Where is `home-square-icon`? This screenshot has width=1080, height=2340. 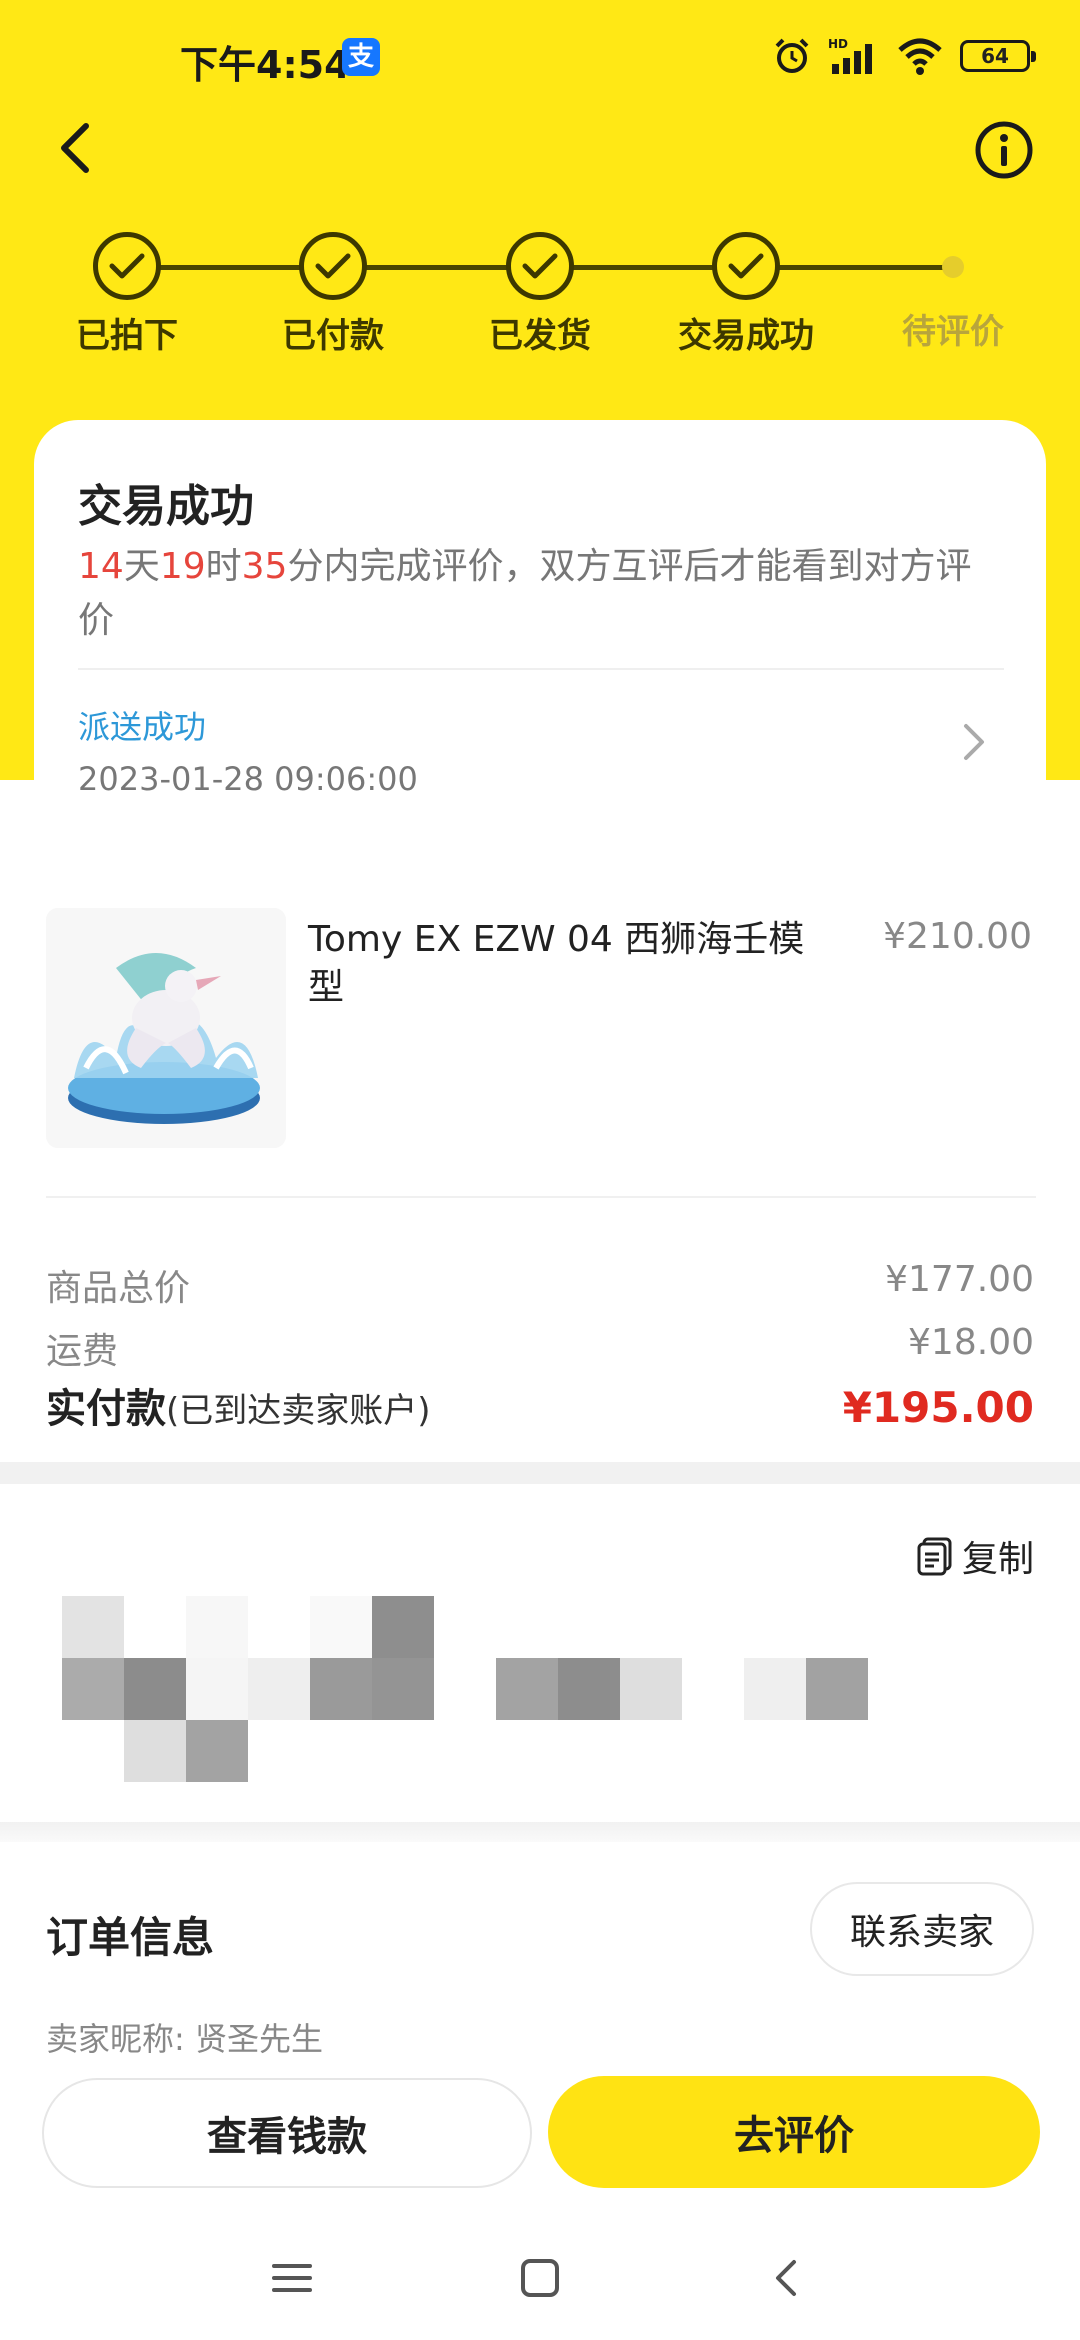
home-square-icon is located at coordinates (540, 2278).